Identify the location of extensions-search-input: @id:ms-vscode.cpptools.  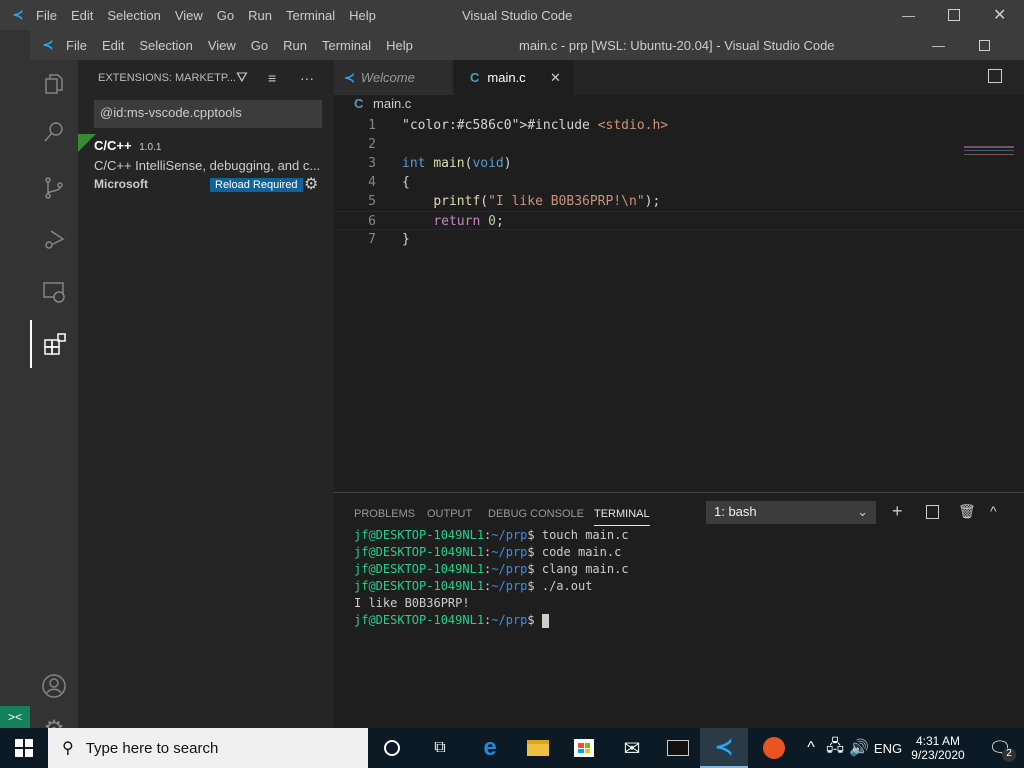
(208, 114).